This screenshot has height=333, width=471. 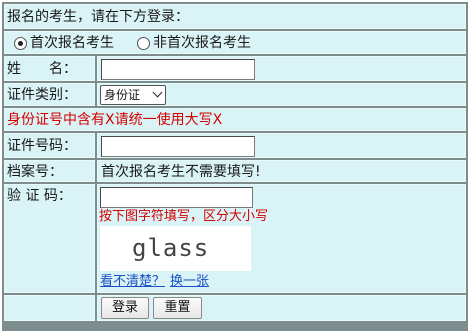 What do you see at coordinates (132, 282) in the screenshot?
I see `captcha-refresh-question: 看不清楚？` at bounding box center [132, 282].